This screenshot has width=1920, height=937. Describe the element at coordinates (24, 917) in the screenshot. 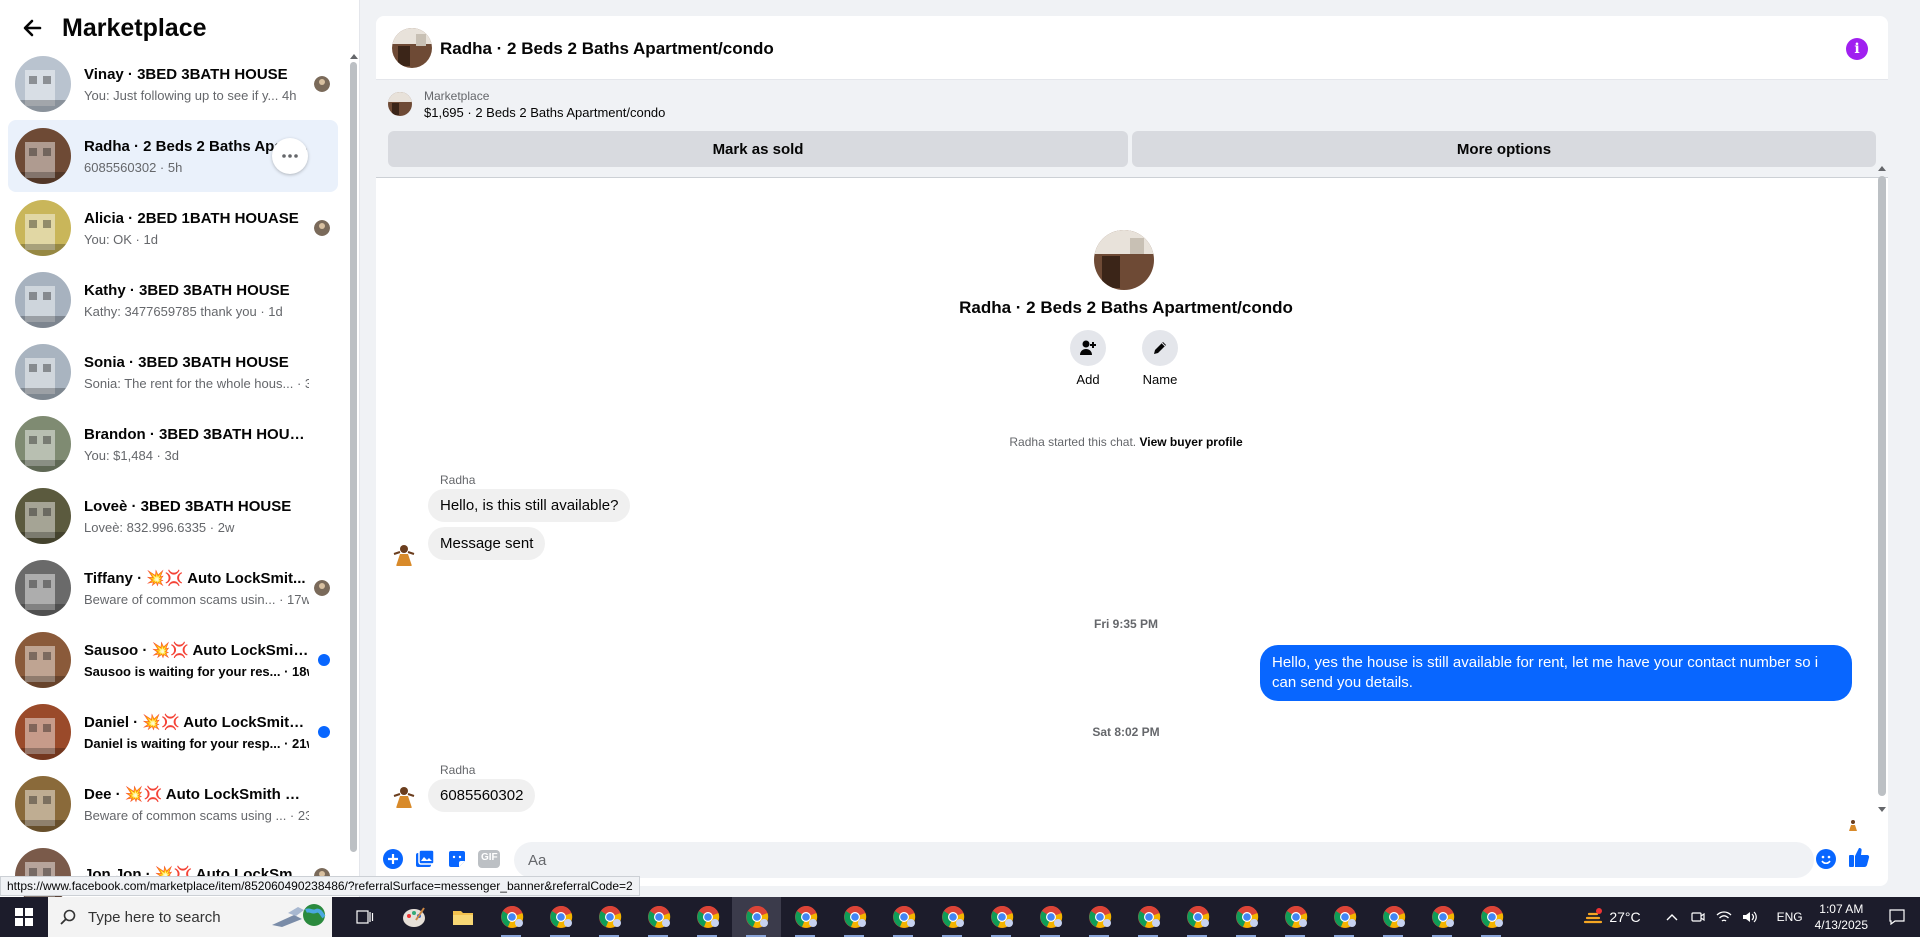

I see `start-button` at that location.